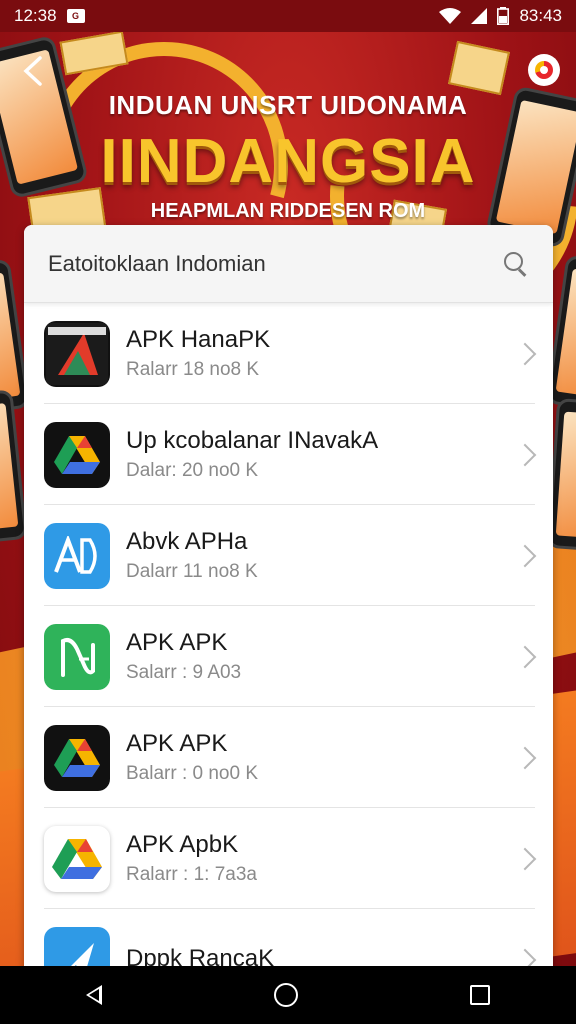 The width and height of the screenshot is (576, 1024). I want to click on brand-logo-center, so click(544, 70).